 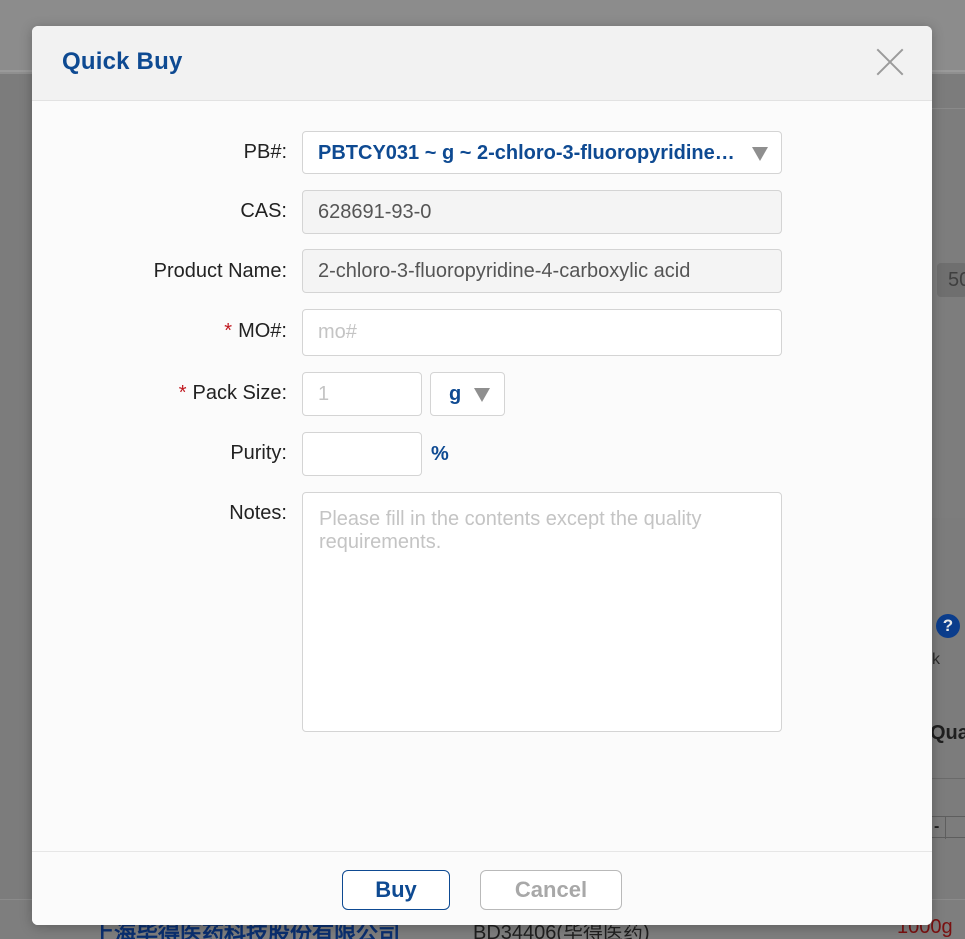 What do you see at coordinates (542, 612) in the screenshot?
I see `notes-textarea` at bounding box center [542, 612].